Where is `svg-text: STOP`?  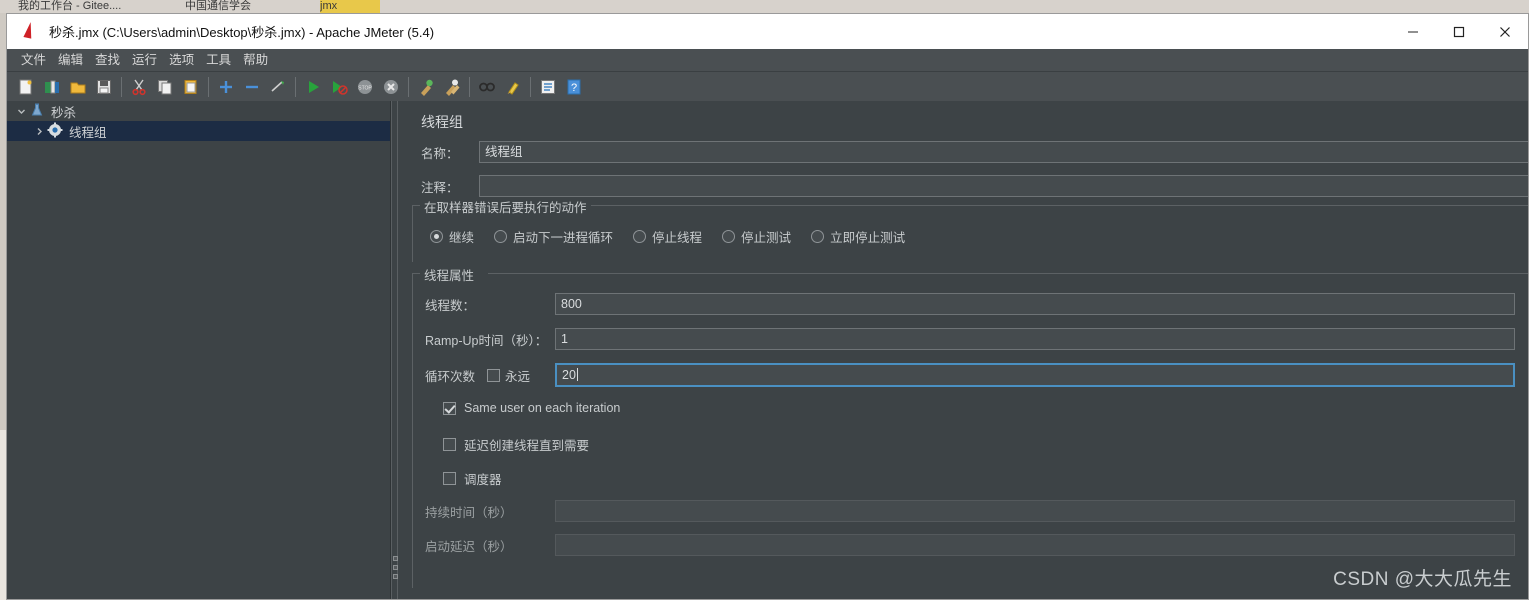
svg-text: STOP is located at coordinates (365, 88).